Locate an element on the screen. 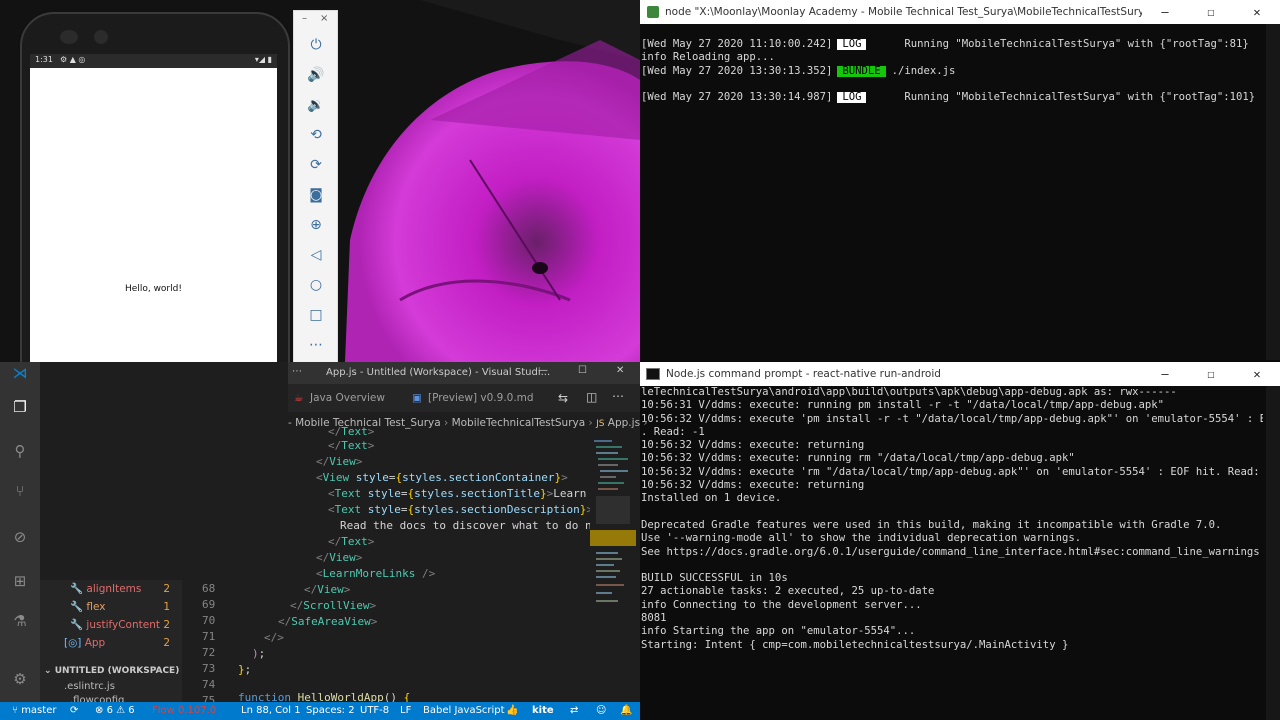  overview-icon: □ is located at coordinates (316, 315).